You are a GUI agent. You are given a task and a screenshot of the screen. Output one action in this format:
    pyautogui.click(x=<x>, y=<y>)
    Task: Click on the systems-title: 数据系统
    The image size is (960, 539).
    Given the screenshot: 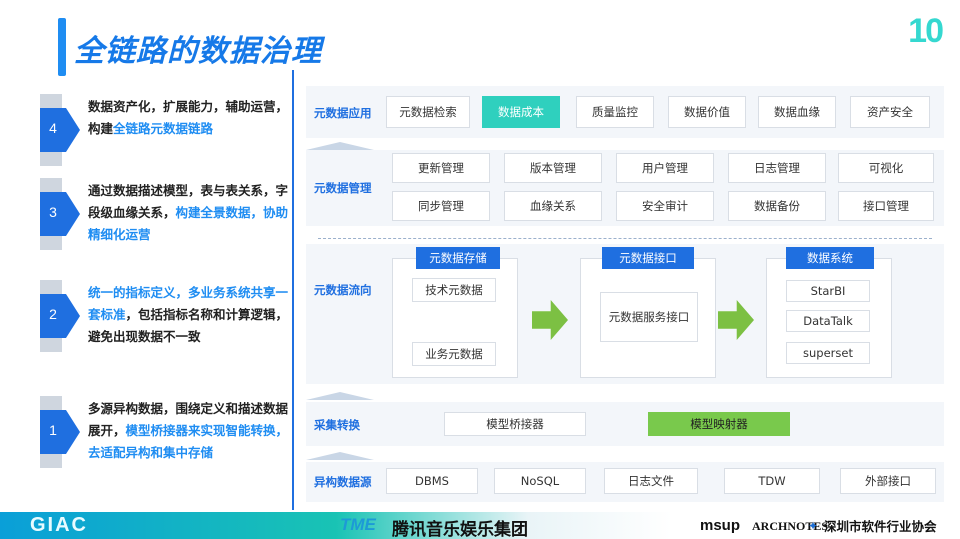 What is the action you would take?
    pyautogui.click(x=830, y=258)
    